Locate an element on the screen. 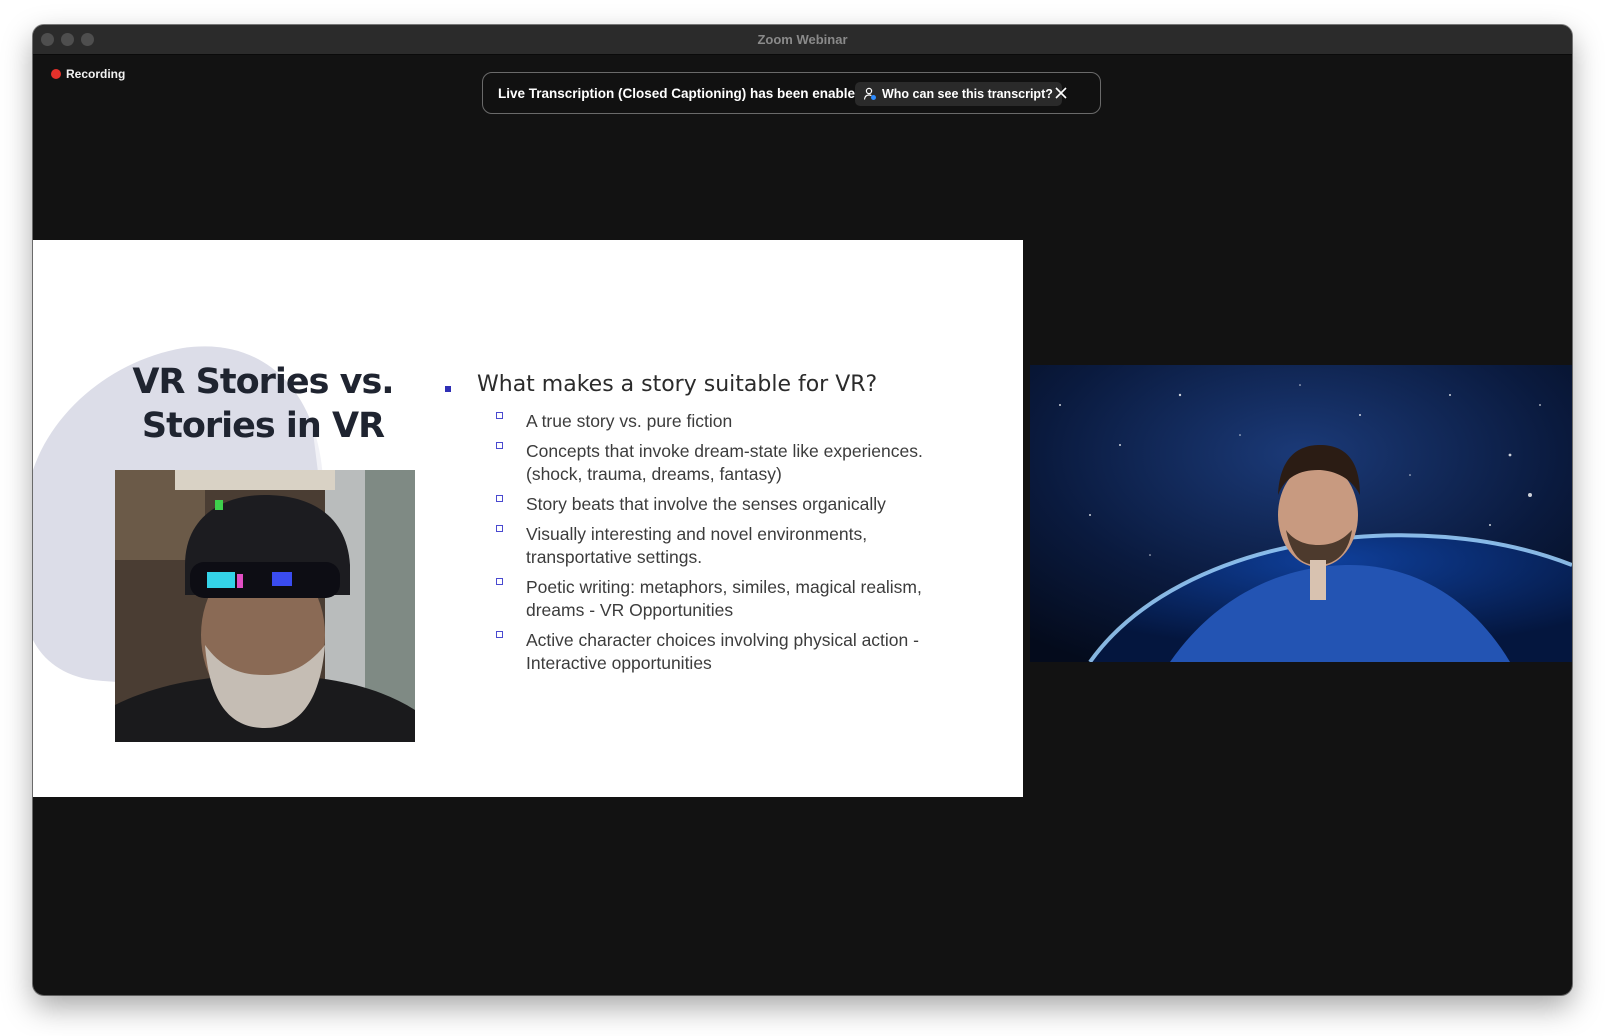 Image resolution: width=1605 pixels, height=1036 pixels. main-bullet-point: What makes a story suitable for VR? is located at coordinates (661, 384).